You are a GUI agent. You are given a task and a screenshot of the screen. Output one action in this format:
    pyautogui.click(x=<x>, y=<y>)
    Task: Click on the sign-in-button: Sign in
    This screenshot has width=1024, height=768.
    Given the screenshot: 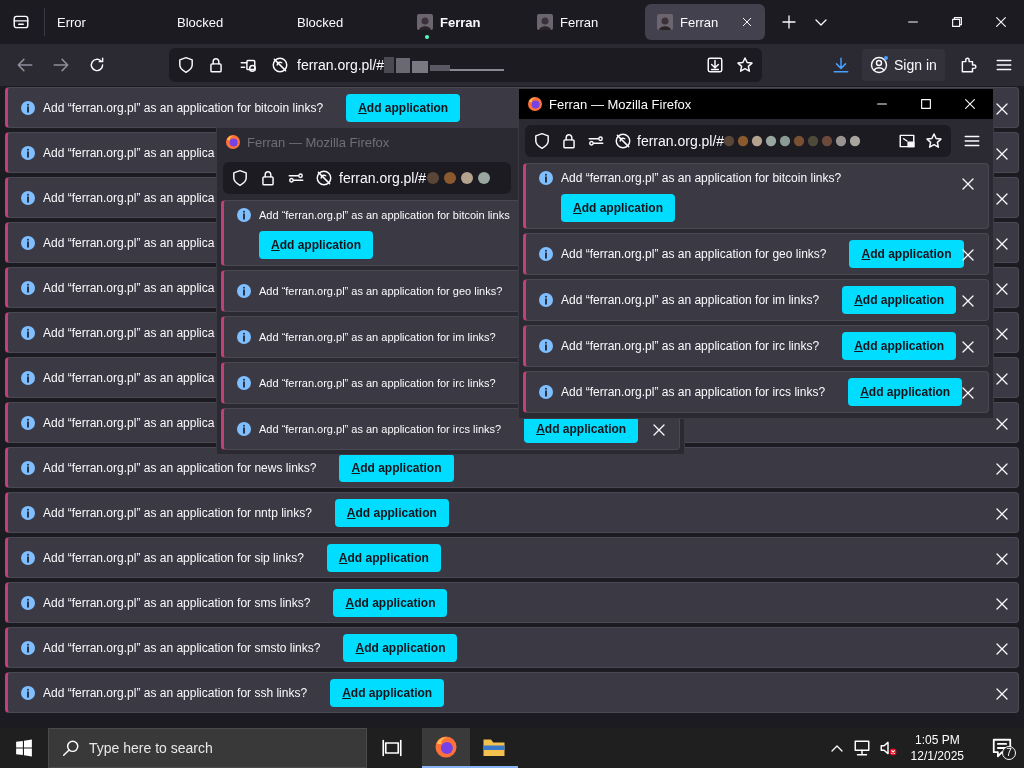 What is the action you would take?
    pyautogui.click(x=903, y=65)
    